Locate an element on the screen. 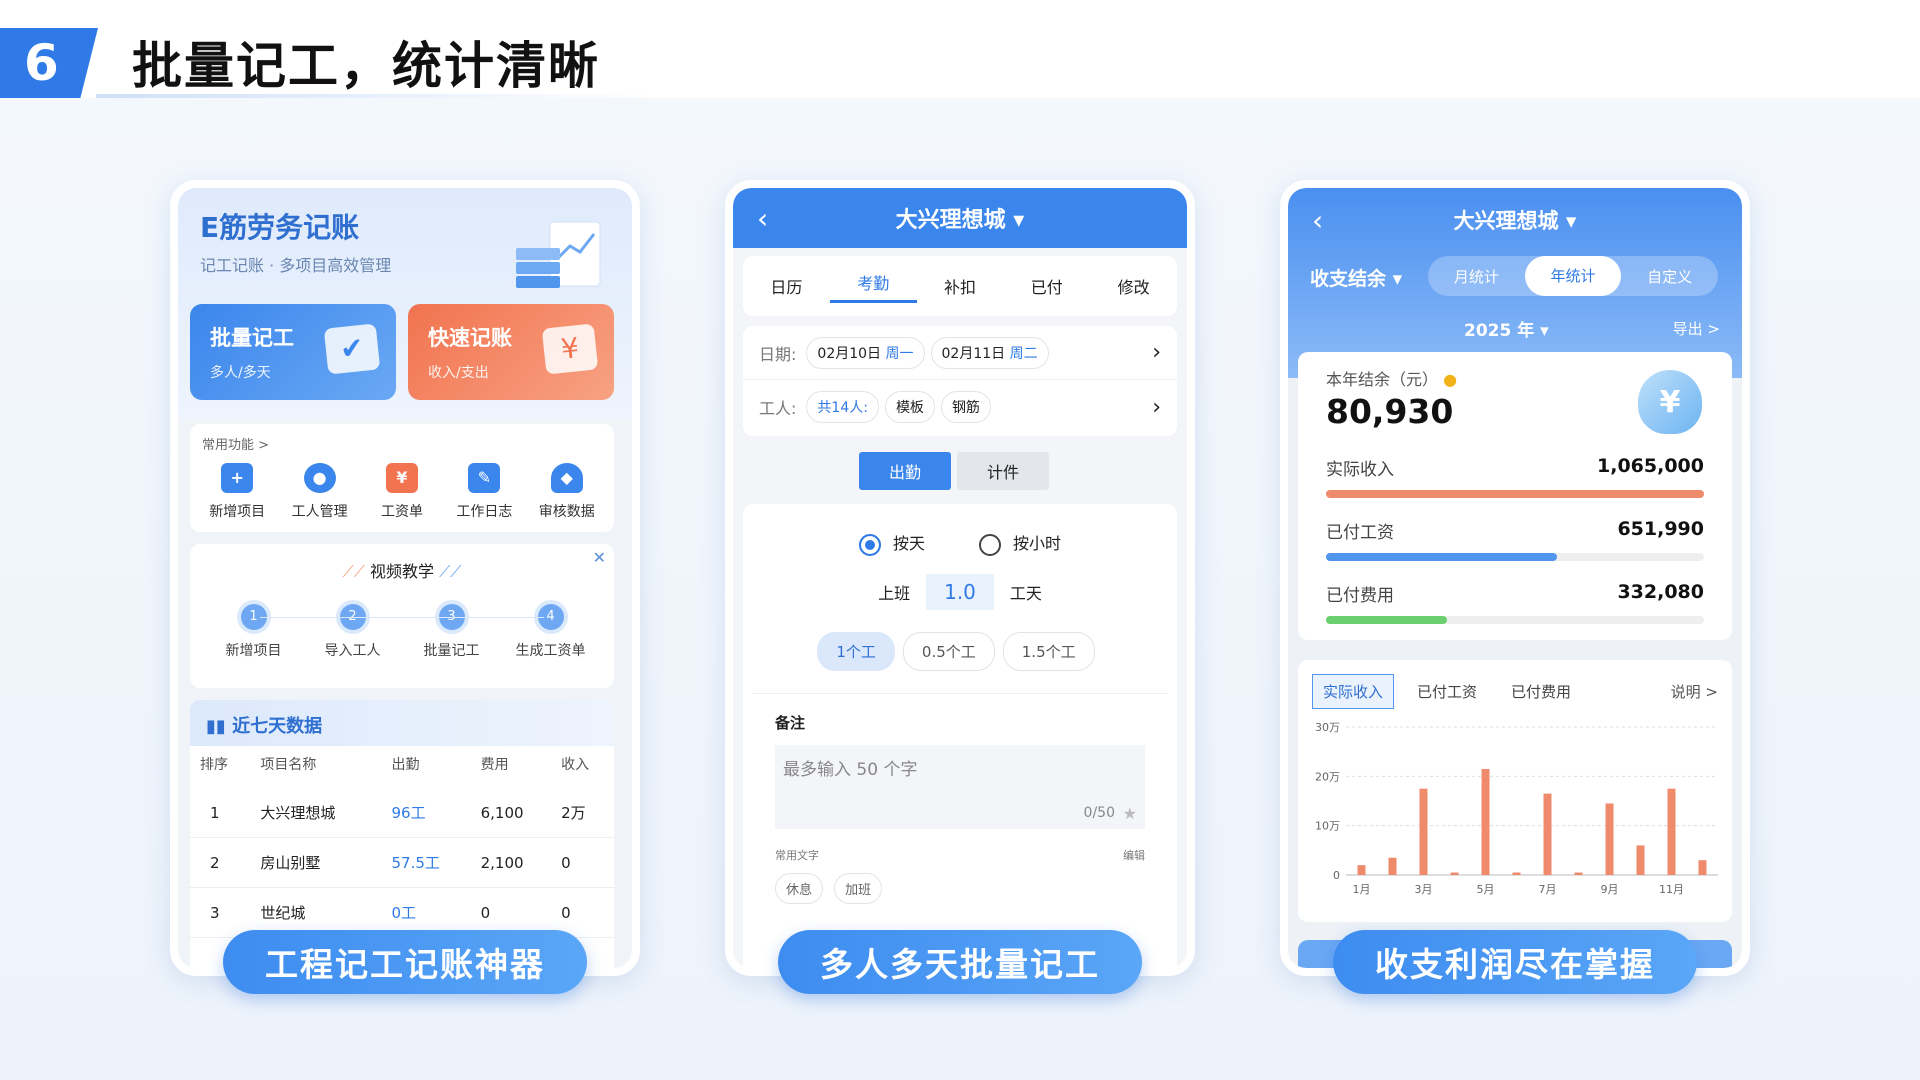 The height and width of the screenshot is (1080, 1920). clipboard-check-icon: ✔ is located at coordinates (352, 349).